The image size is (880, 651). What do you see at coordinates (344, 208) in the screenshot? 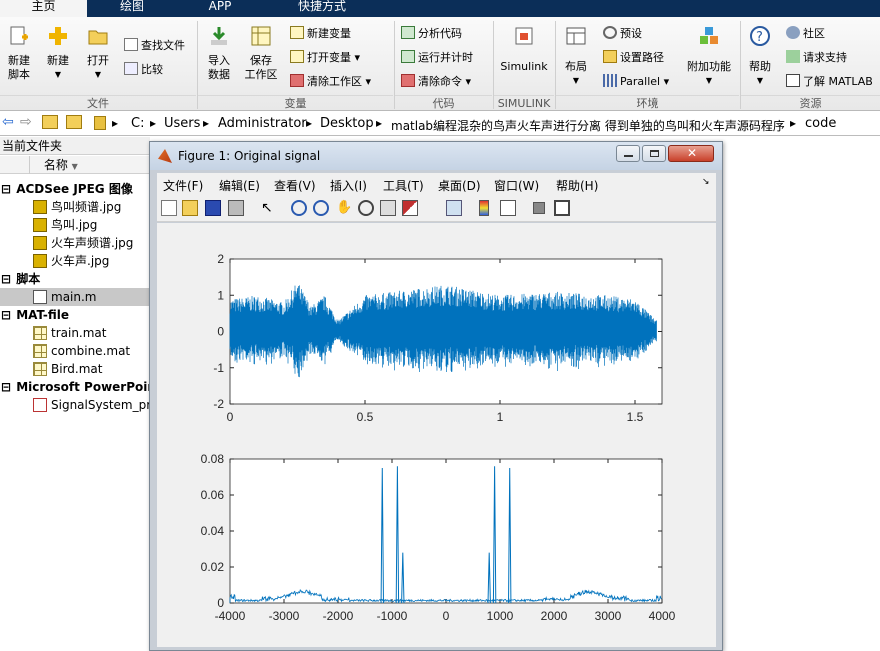
I see `pan-icon: ✋` at bounding box center [344, 208].